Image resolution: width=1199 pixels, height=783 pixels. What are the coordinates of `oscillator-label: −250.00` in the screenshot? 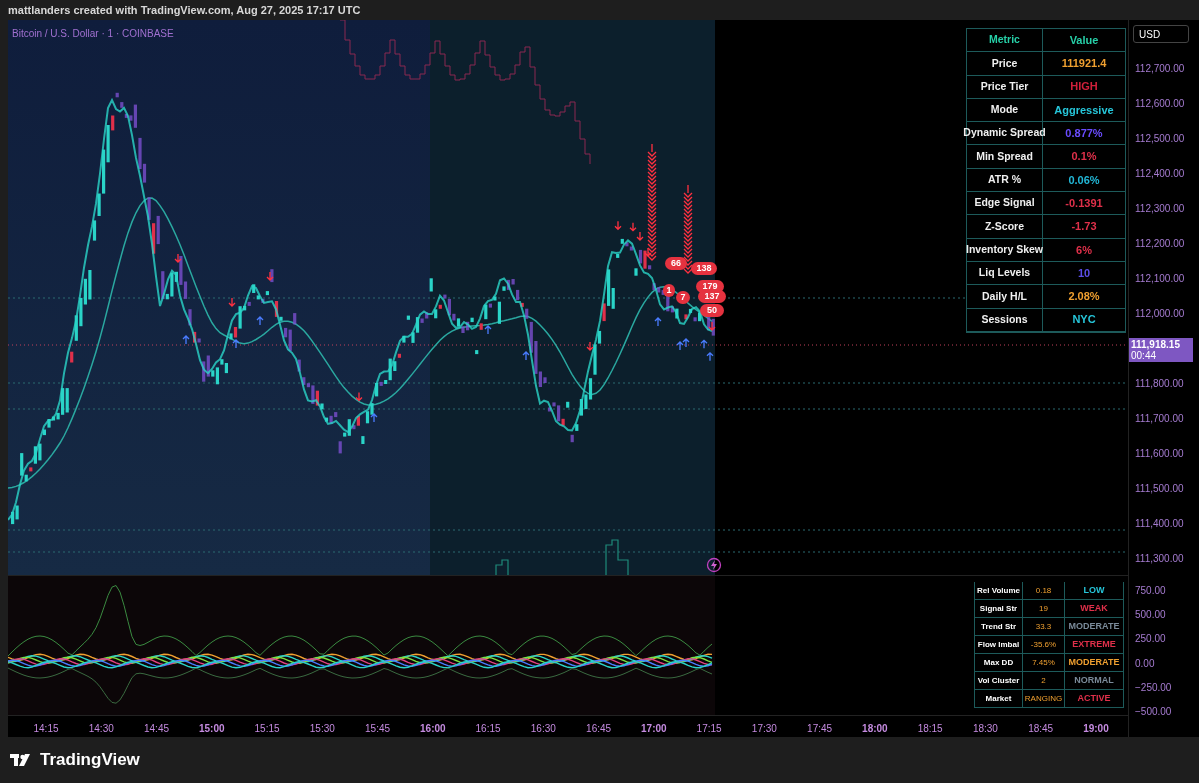 It's located at (1153, 687).